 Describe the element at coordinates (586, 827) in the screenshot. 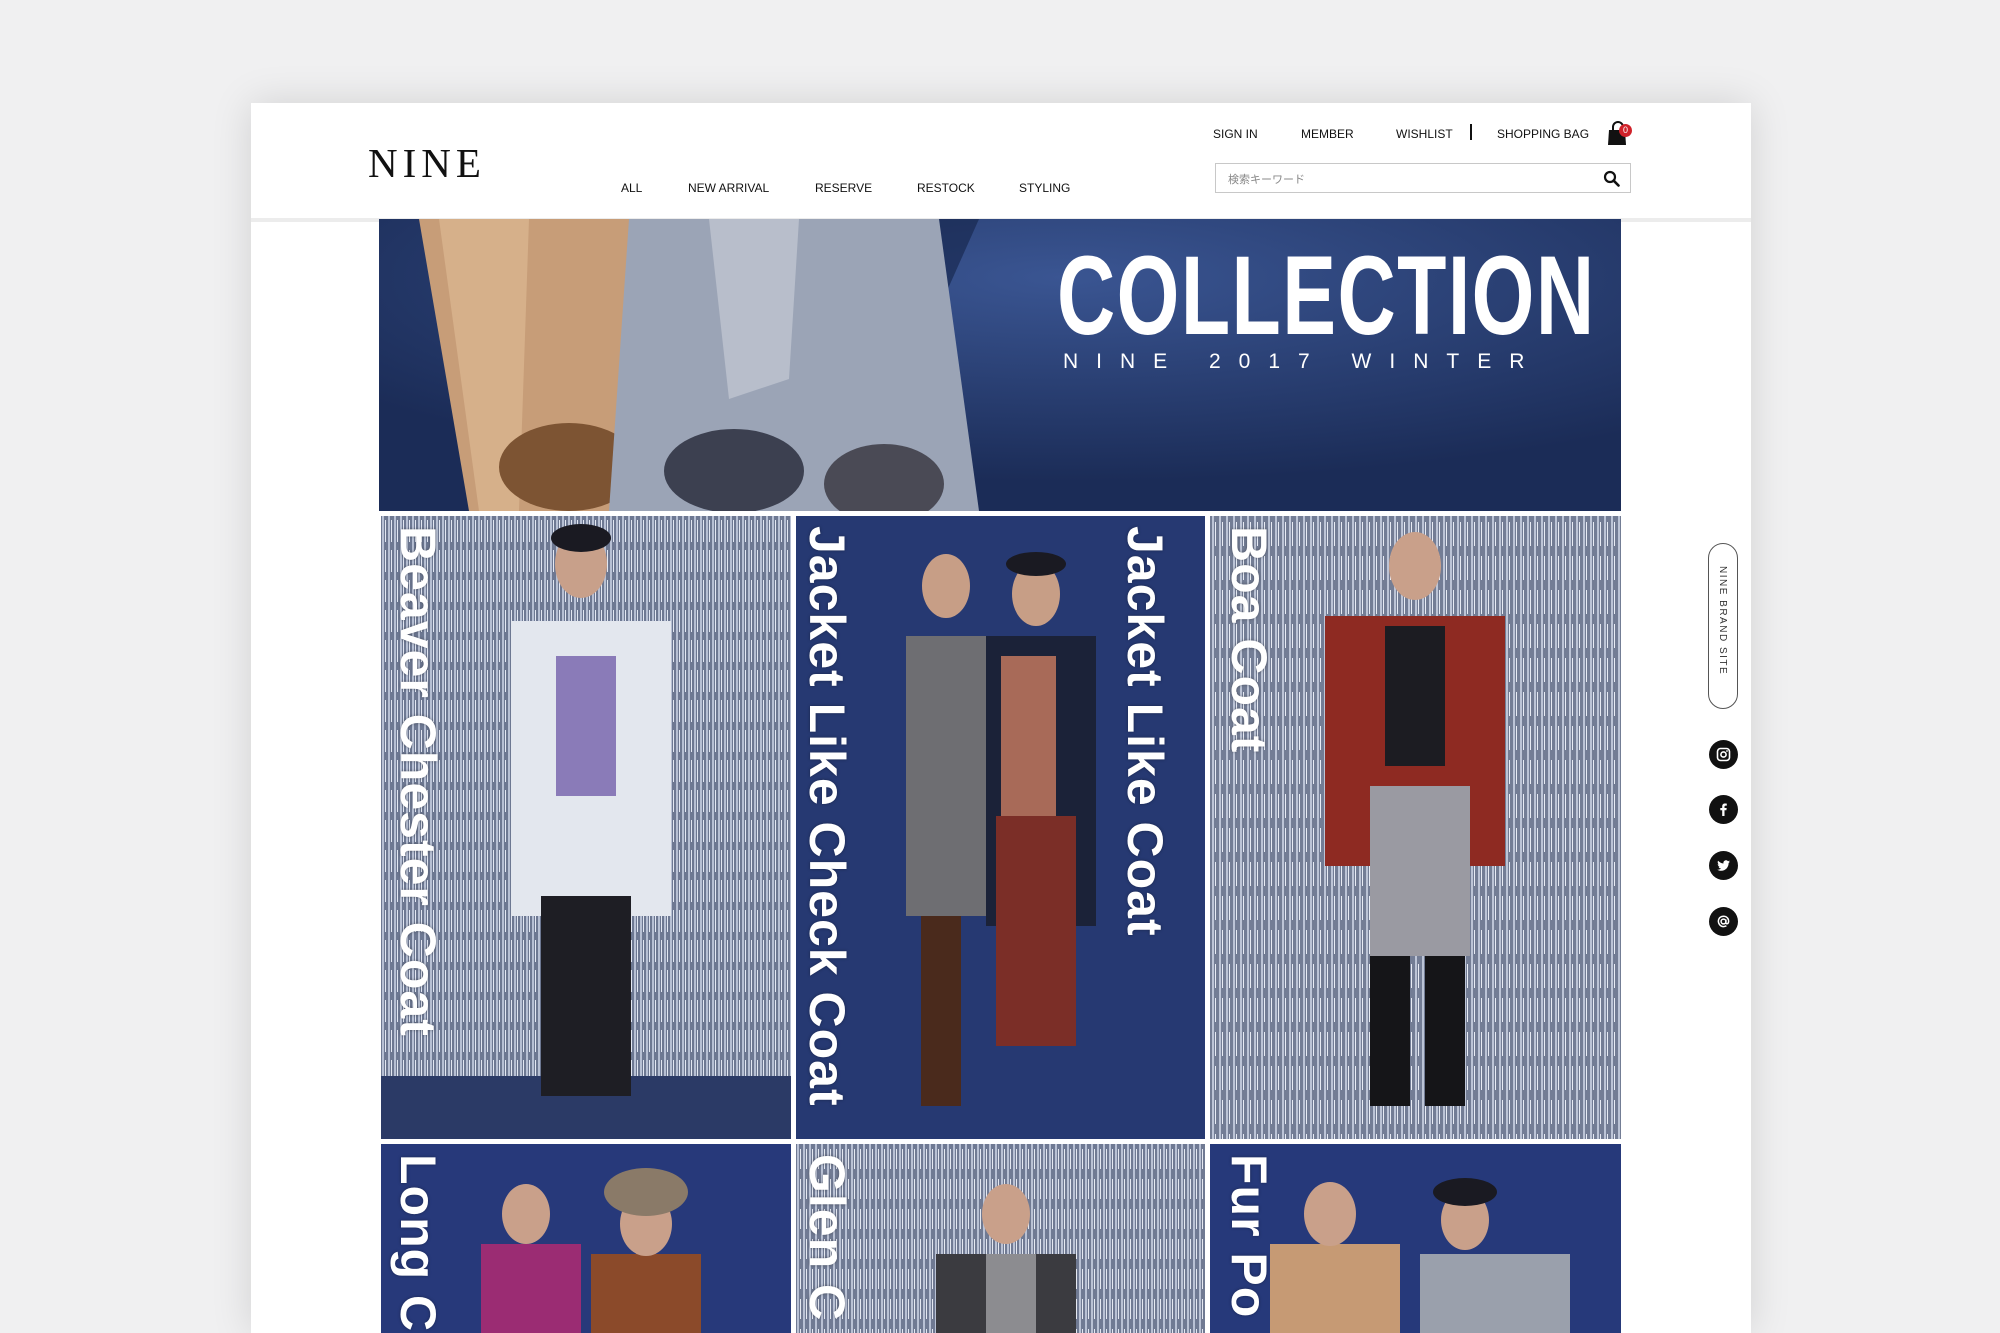

I see `tile-beaver-chester-coat: Beaver Chester Coat` at that location.